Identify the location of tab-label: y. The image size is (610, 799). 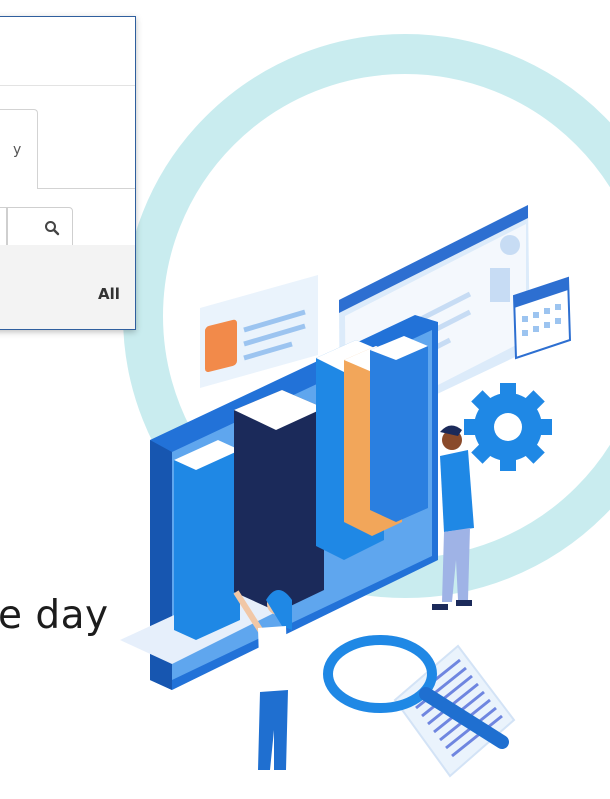
(17, 150).